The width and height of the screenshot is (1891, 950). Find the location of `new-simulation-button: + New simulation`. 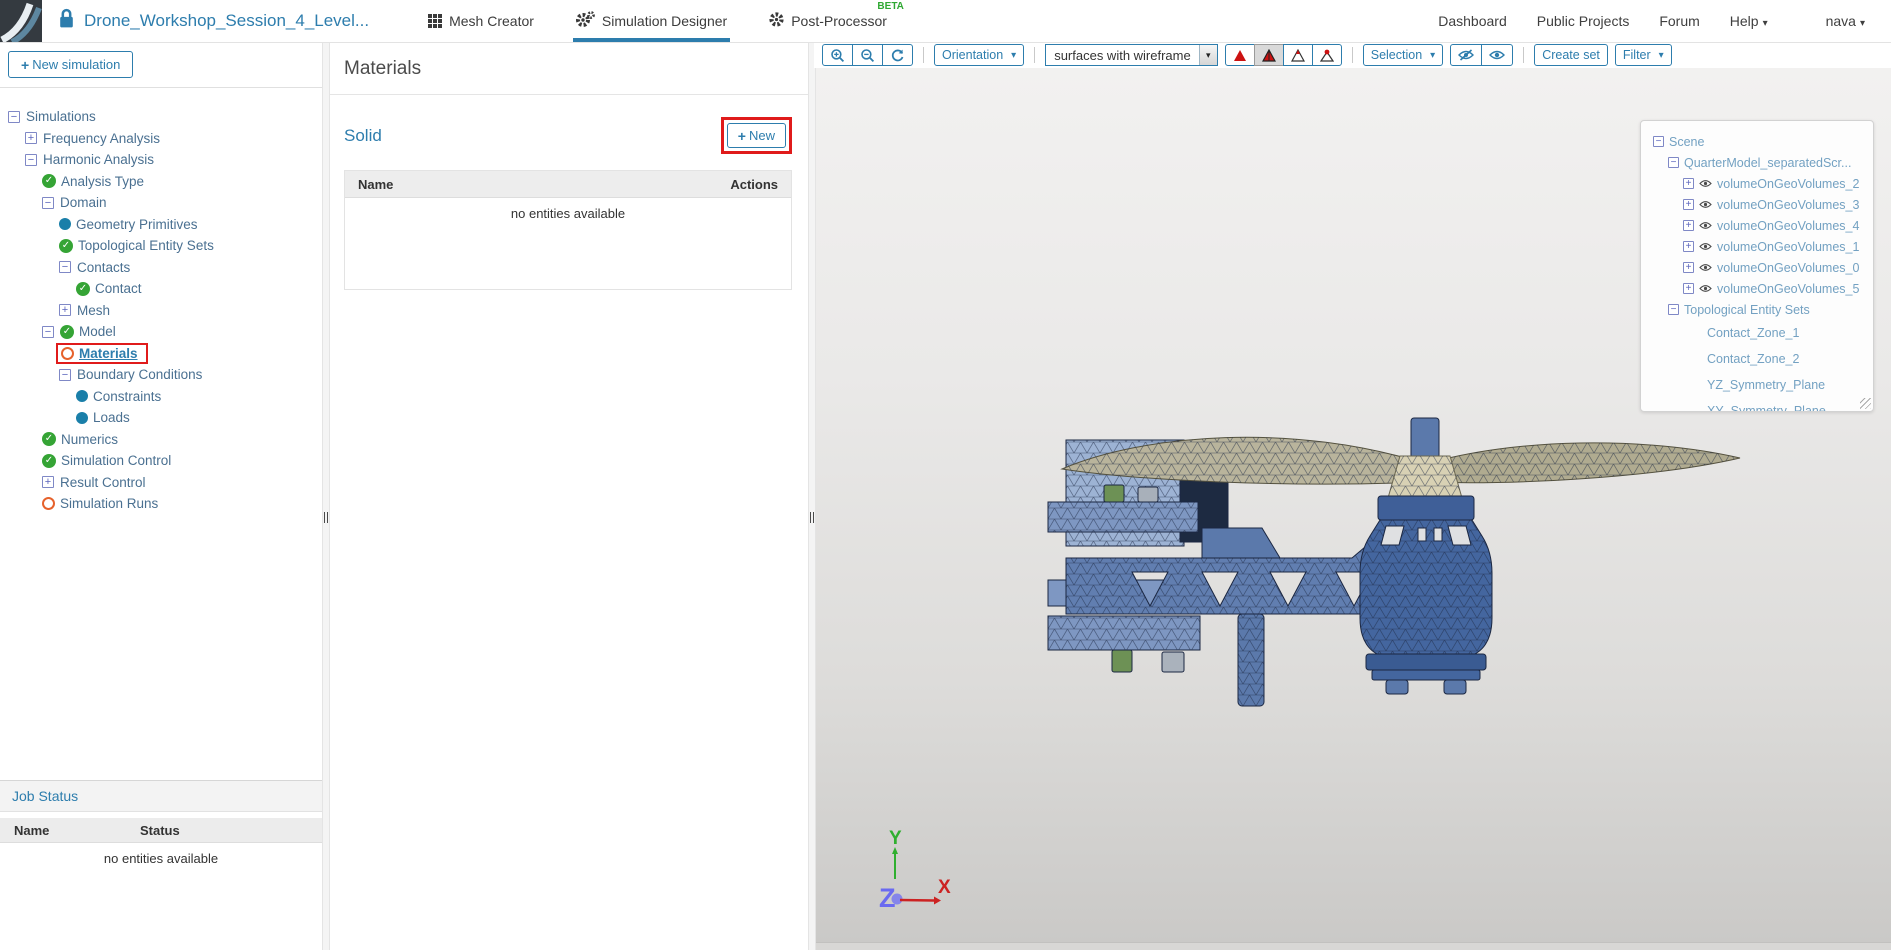

new-simulation-button: + New simulation is located at coordinates (71, 64).